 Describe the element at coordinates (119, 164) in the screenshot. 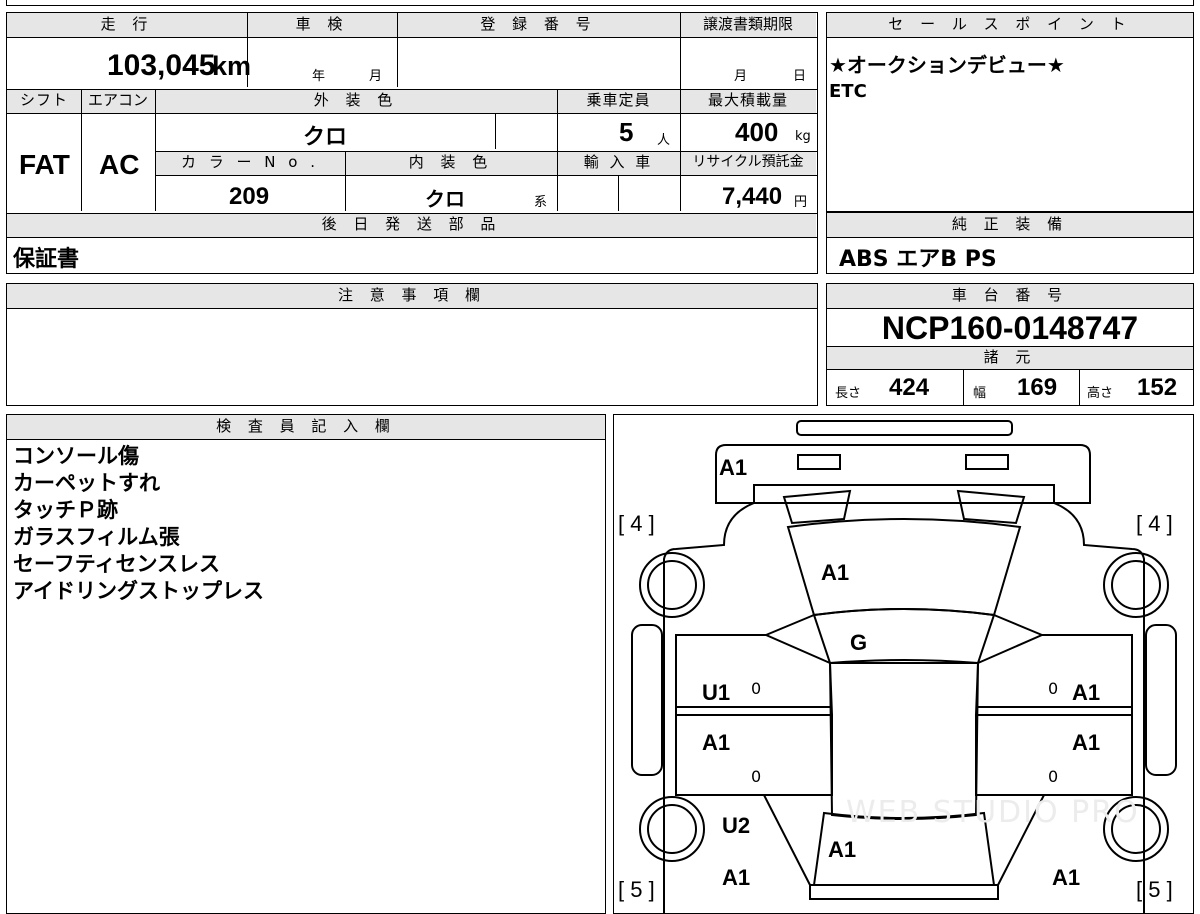

I see `aircon-value: AC` at that location.